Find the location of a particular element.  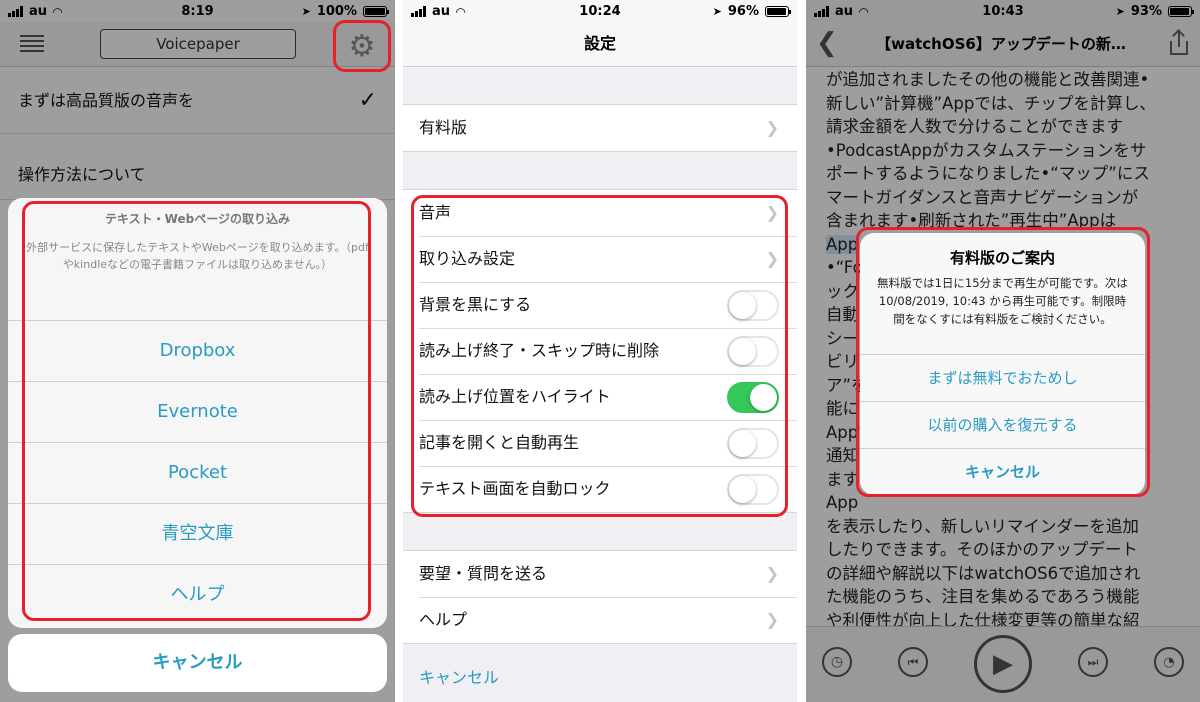

settings-item-label: 有料版 is located at coordinates (443, 127).